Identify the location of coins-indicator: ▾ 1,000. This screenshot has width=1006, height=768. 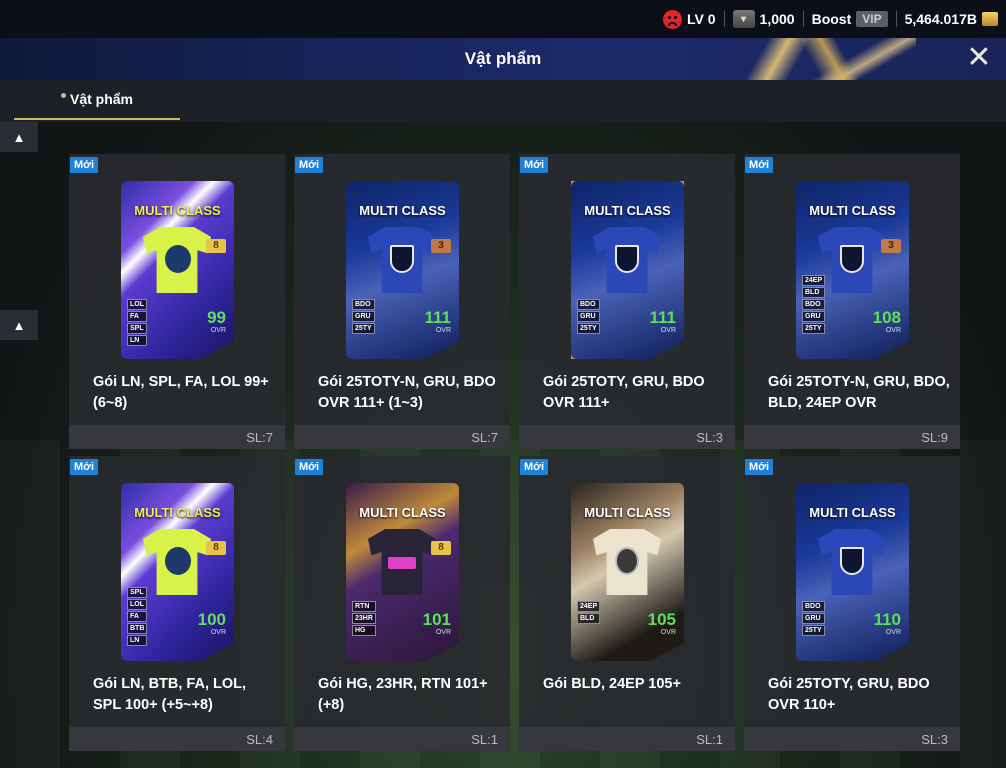
(763, 19).